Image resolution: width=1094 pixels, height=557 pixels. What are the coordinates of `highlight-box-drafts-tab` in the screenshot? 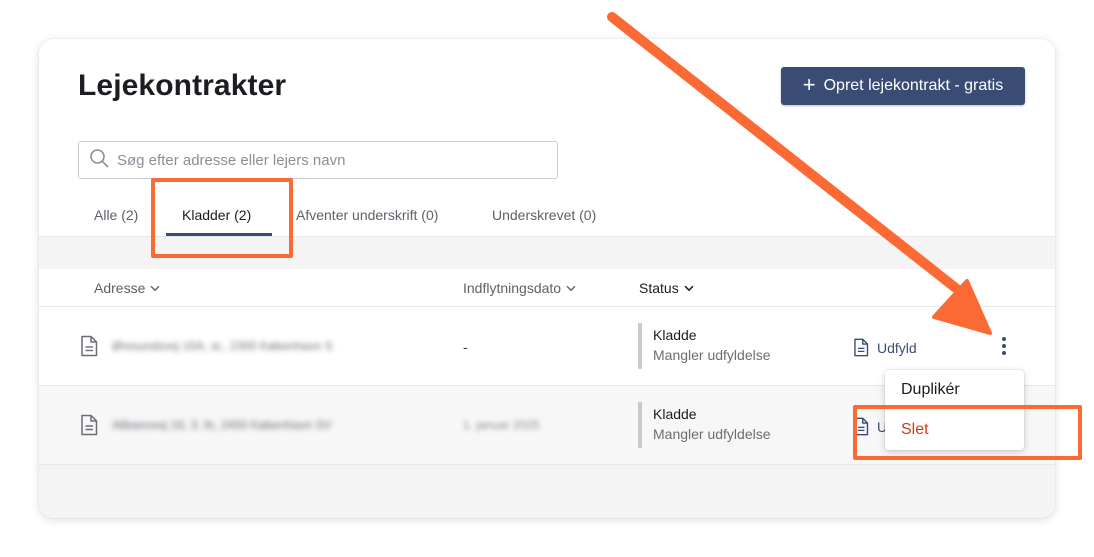 It's located at (222, 218).